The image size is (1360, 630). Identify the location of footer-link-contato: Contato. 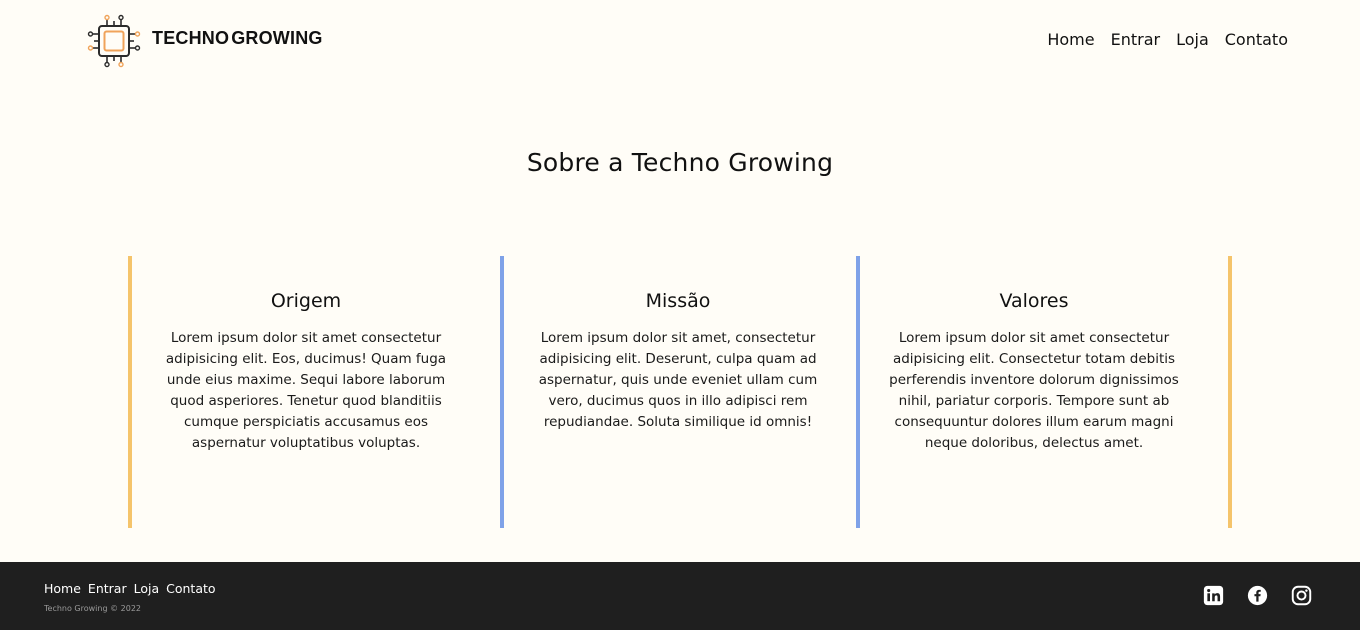
(190, 588).